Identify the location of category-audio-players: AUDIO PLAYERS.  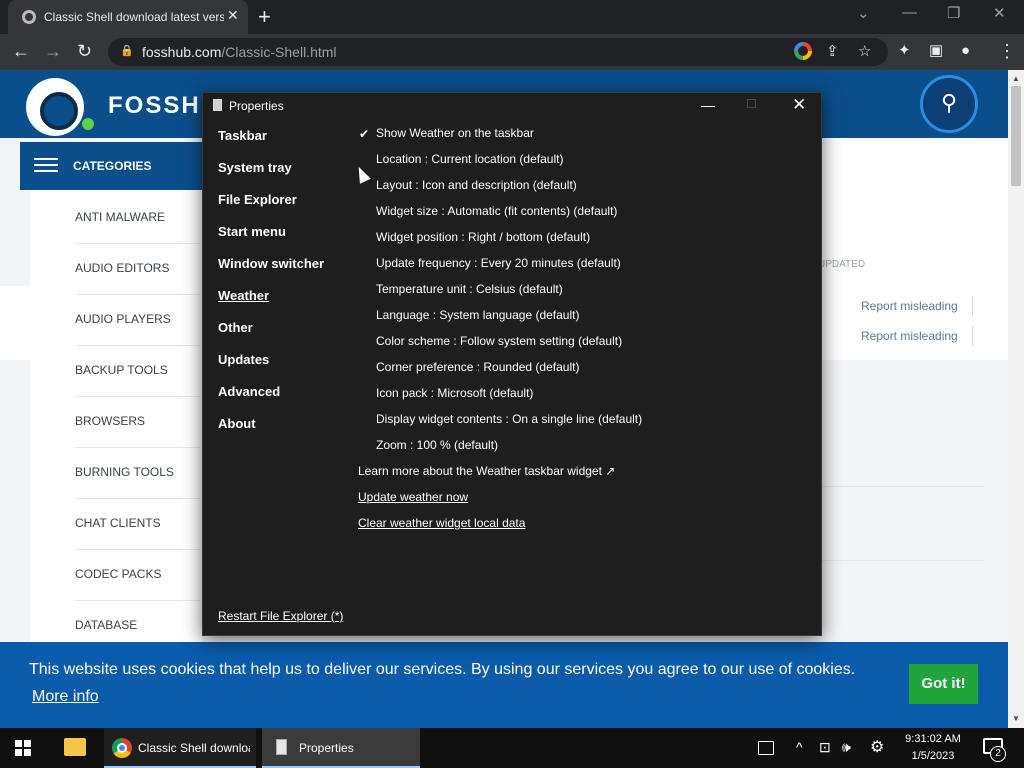
(123, 319).